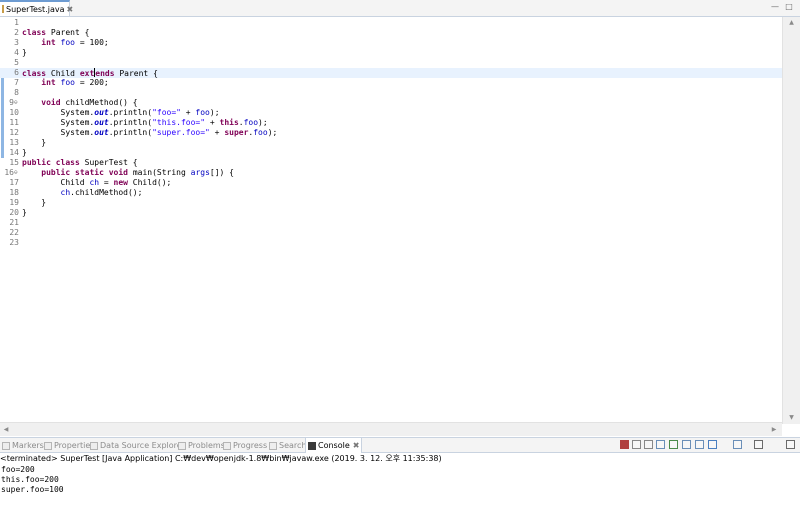 Image resolution: width=800 pixels, height=518 pixels. Describe the element at coordinates (686, 444) in the screenshot. I see `word-wrap-icon` at that location.